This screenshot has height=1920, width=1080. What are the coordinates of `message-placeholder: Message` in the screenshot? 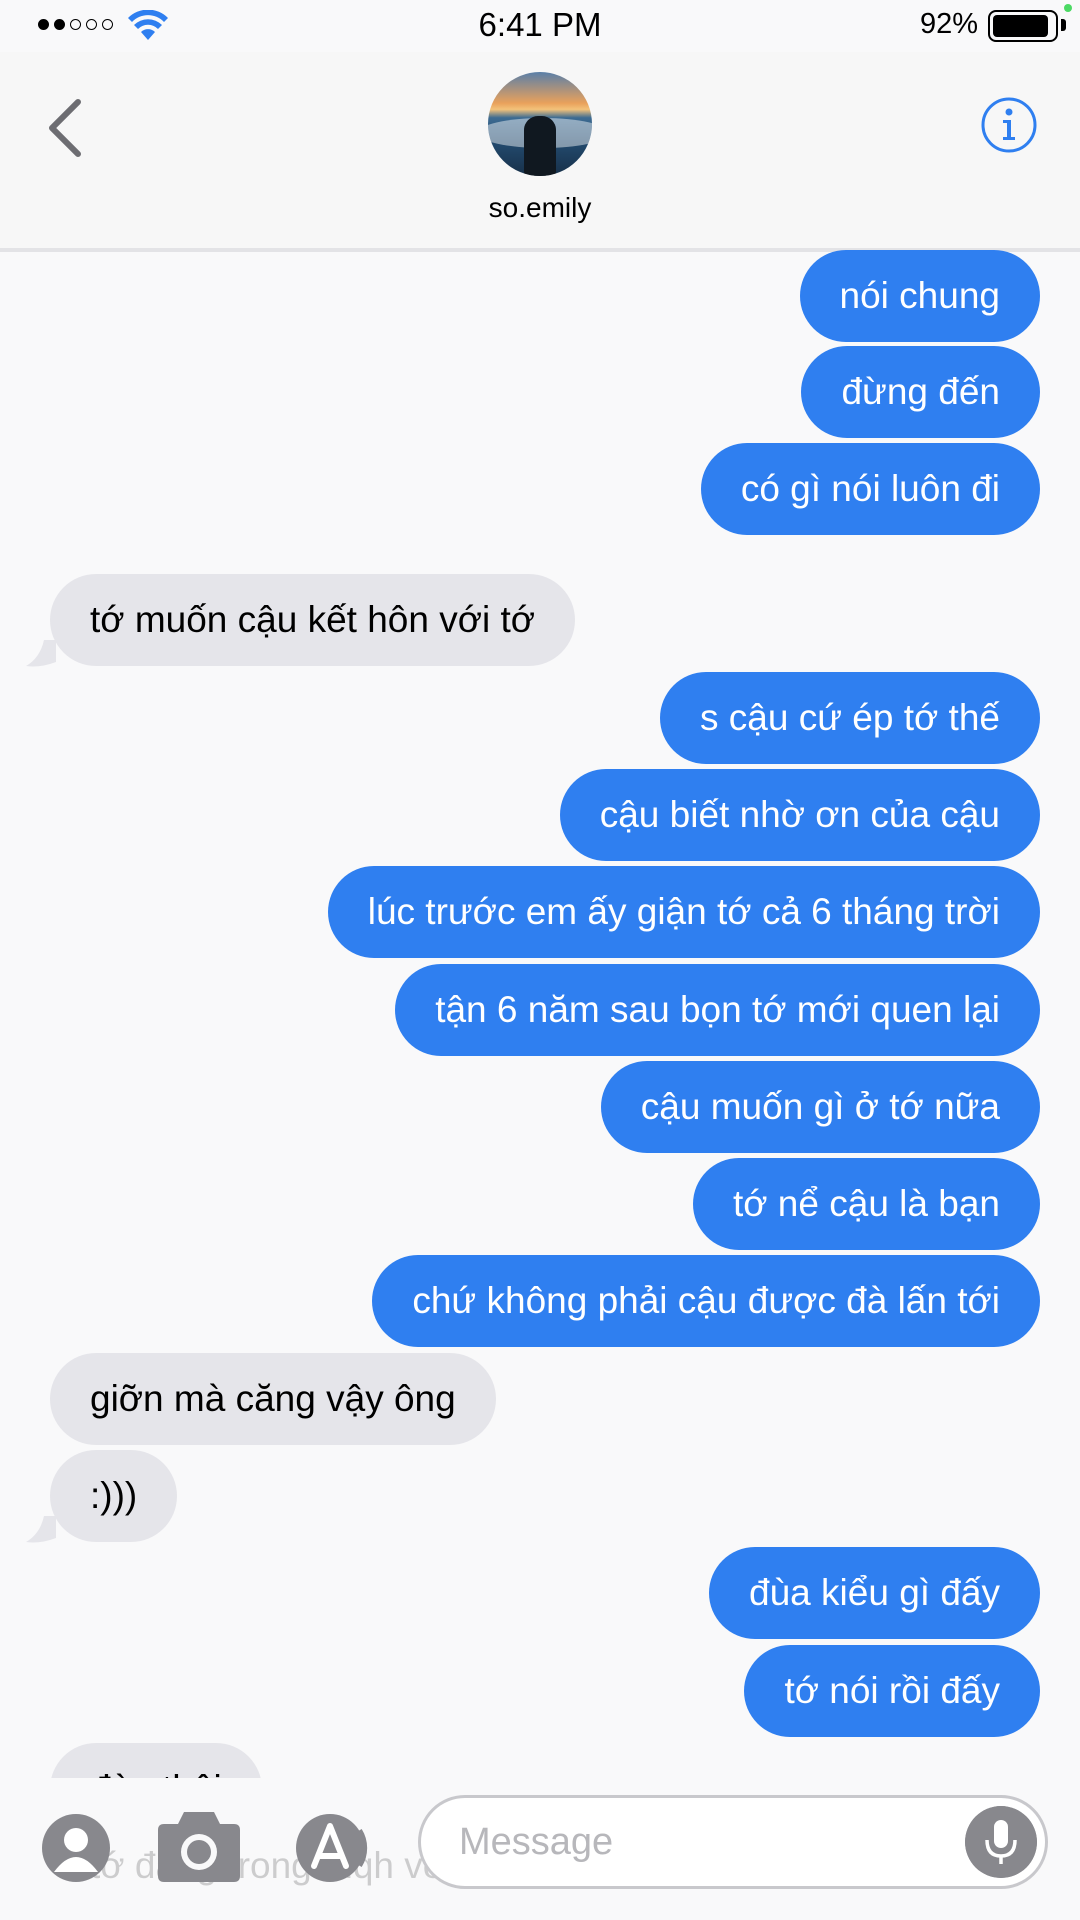 It's located at (536, 1842).